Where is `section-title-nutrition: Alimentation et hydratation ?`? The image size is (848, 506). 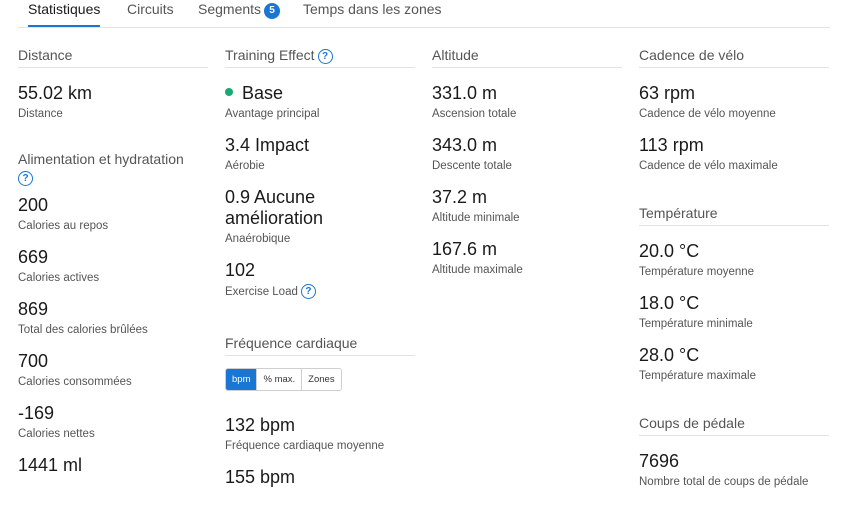
section-title-nutrition: Alimentation et hydratation ? is located at coordinates (113, 170).